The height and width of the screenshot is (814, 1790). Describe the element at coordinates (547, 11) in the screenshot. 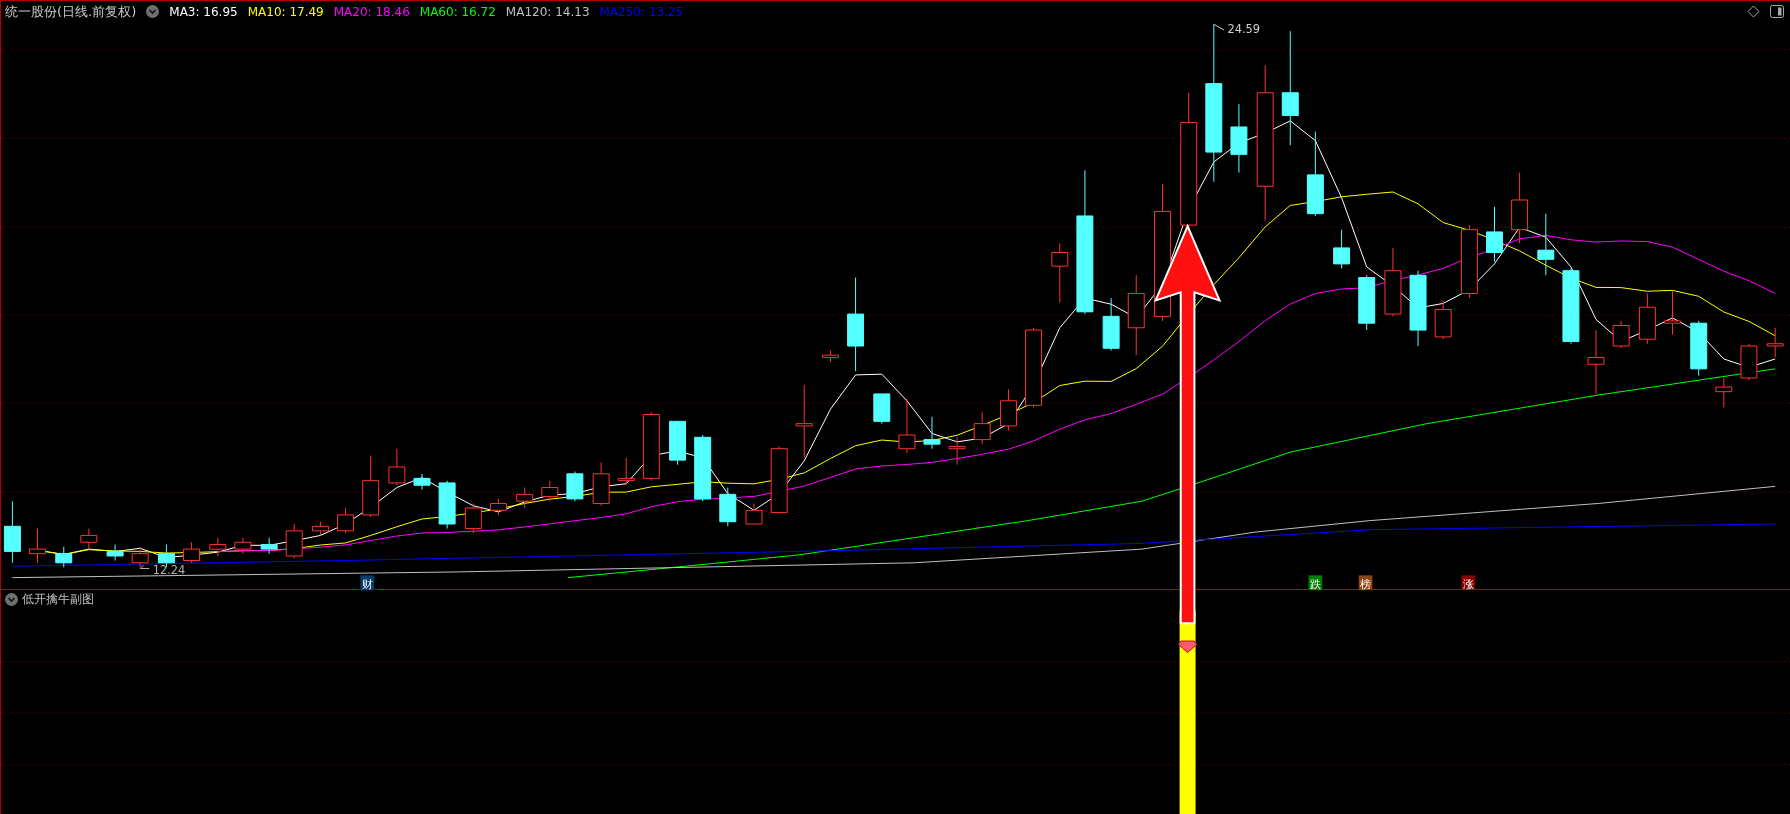

I see `moving-average-value: MA120: 14.13` at that location.